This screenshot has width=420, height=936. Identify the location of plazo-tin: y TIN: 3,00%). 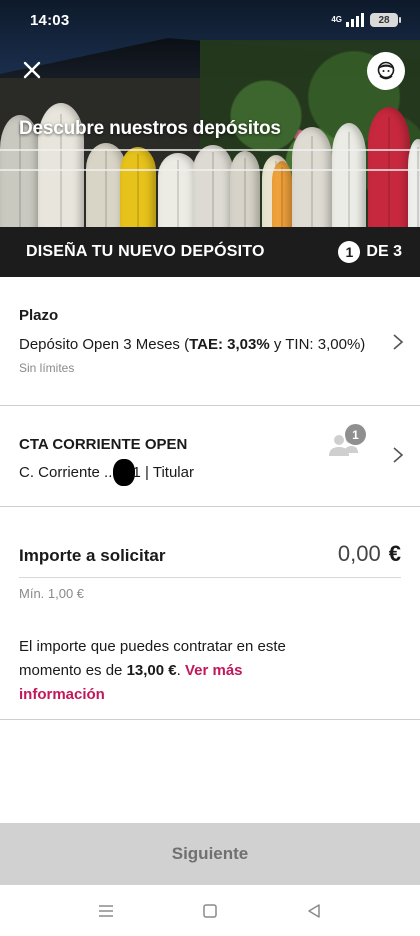
(317, 344).